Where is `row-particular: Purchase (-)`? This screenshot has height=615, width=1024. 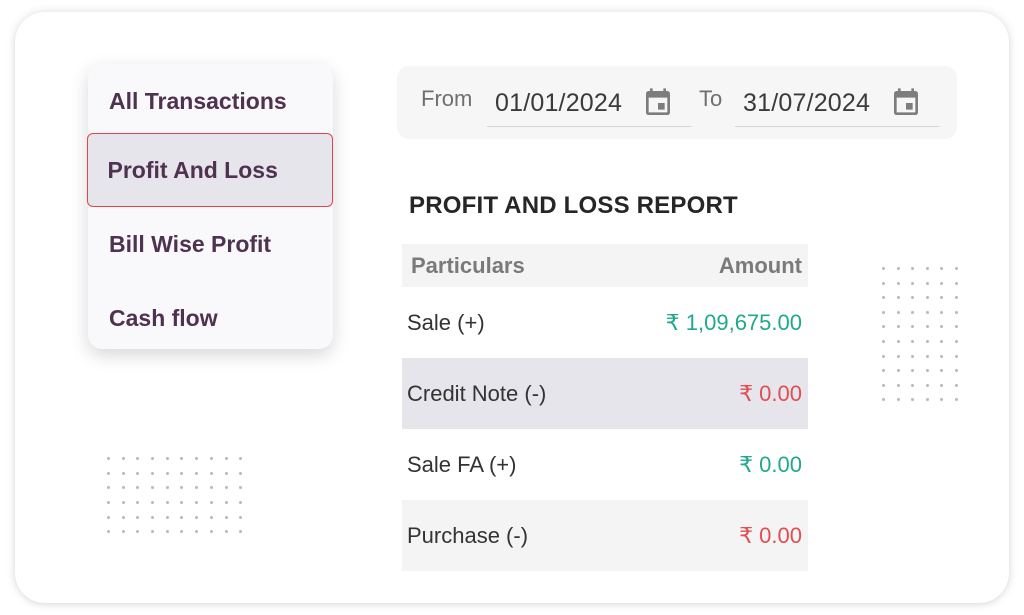 row-particular: Purchase (-) is located at coordinates (468, 535).